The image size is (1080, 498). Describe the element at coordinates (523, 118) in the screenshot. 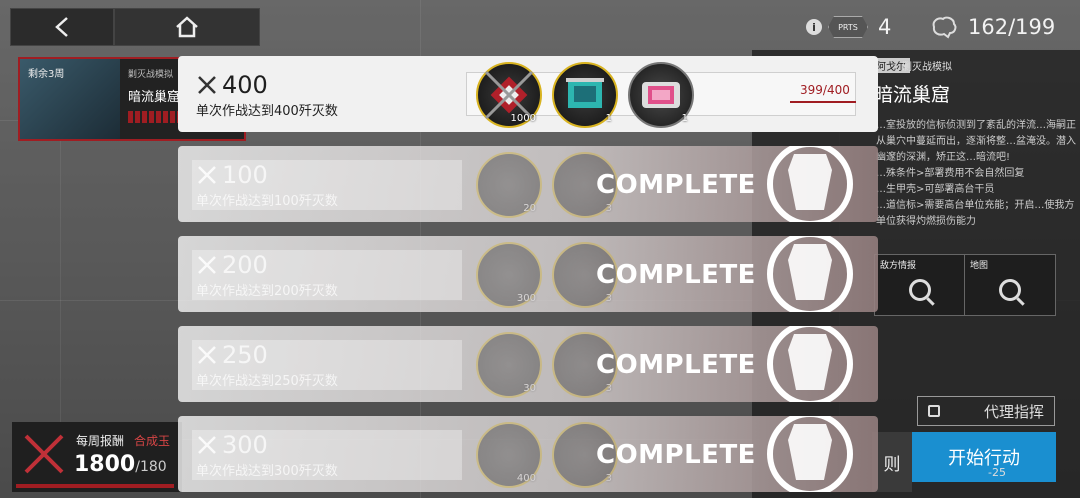

I see `item-count: 1000` at that location.